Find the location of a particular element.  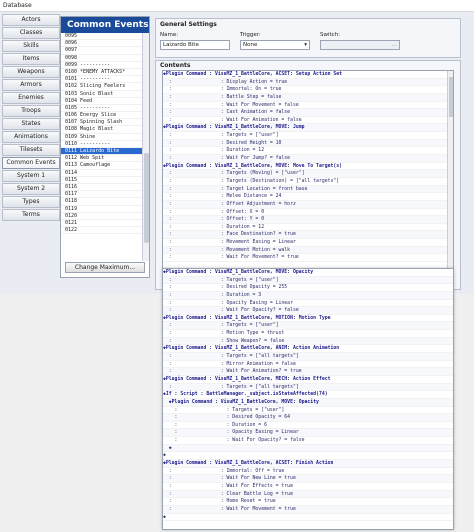

command-row: : : Immortal: On = true is located at coordinates (308, 90).